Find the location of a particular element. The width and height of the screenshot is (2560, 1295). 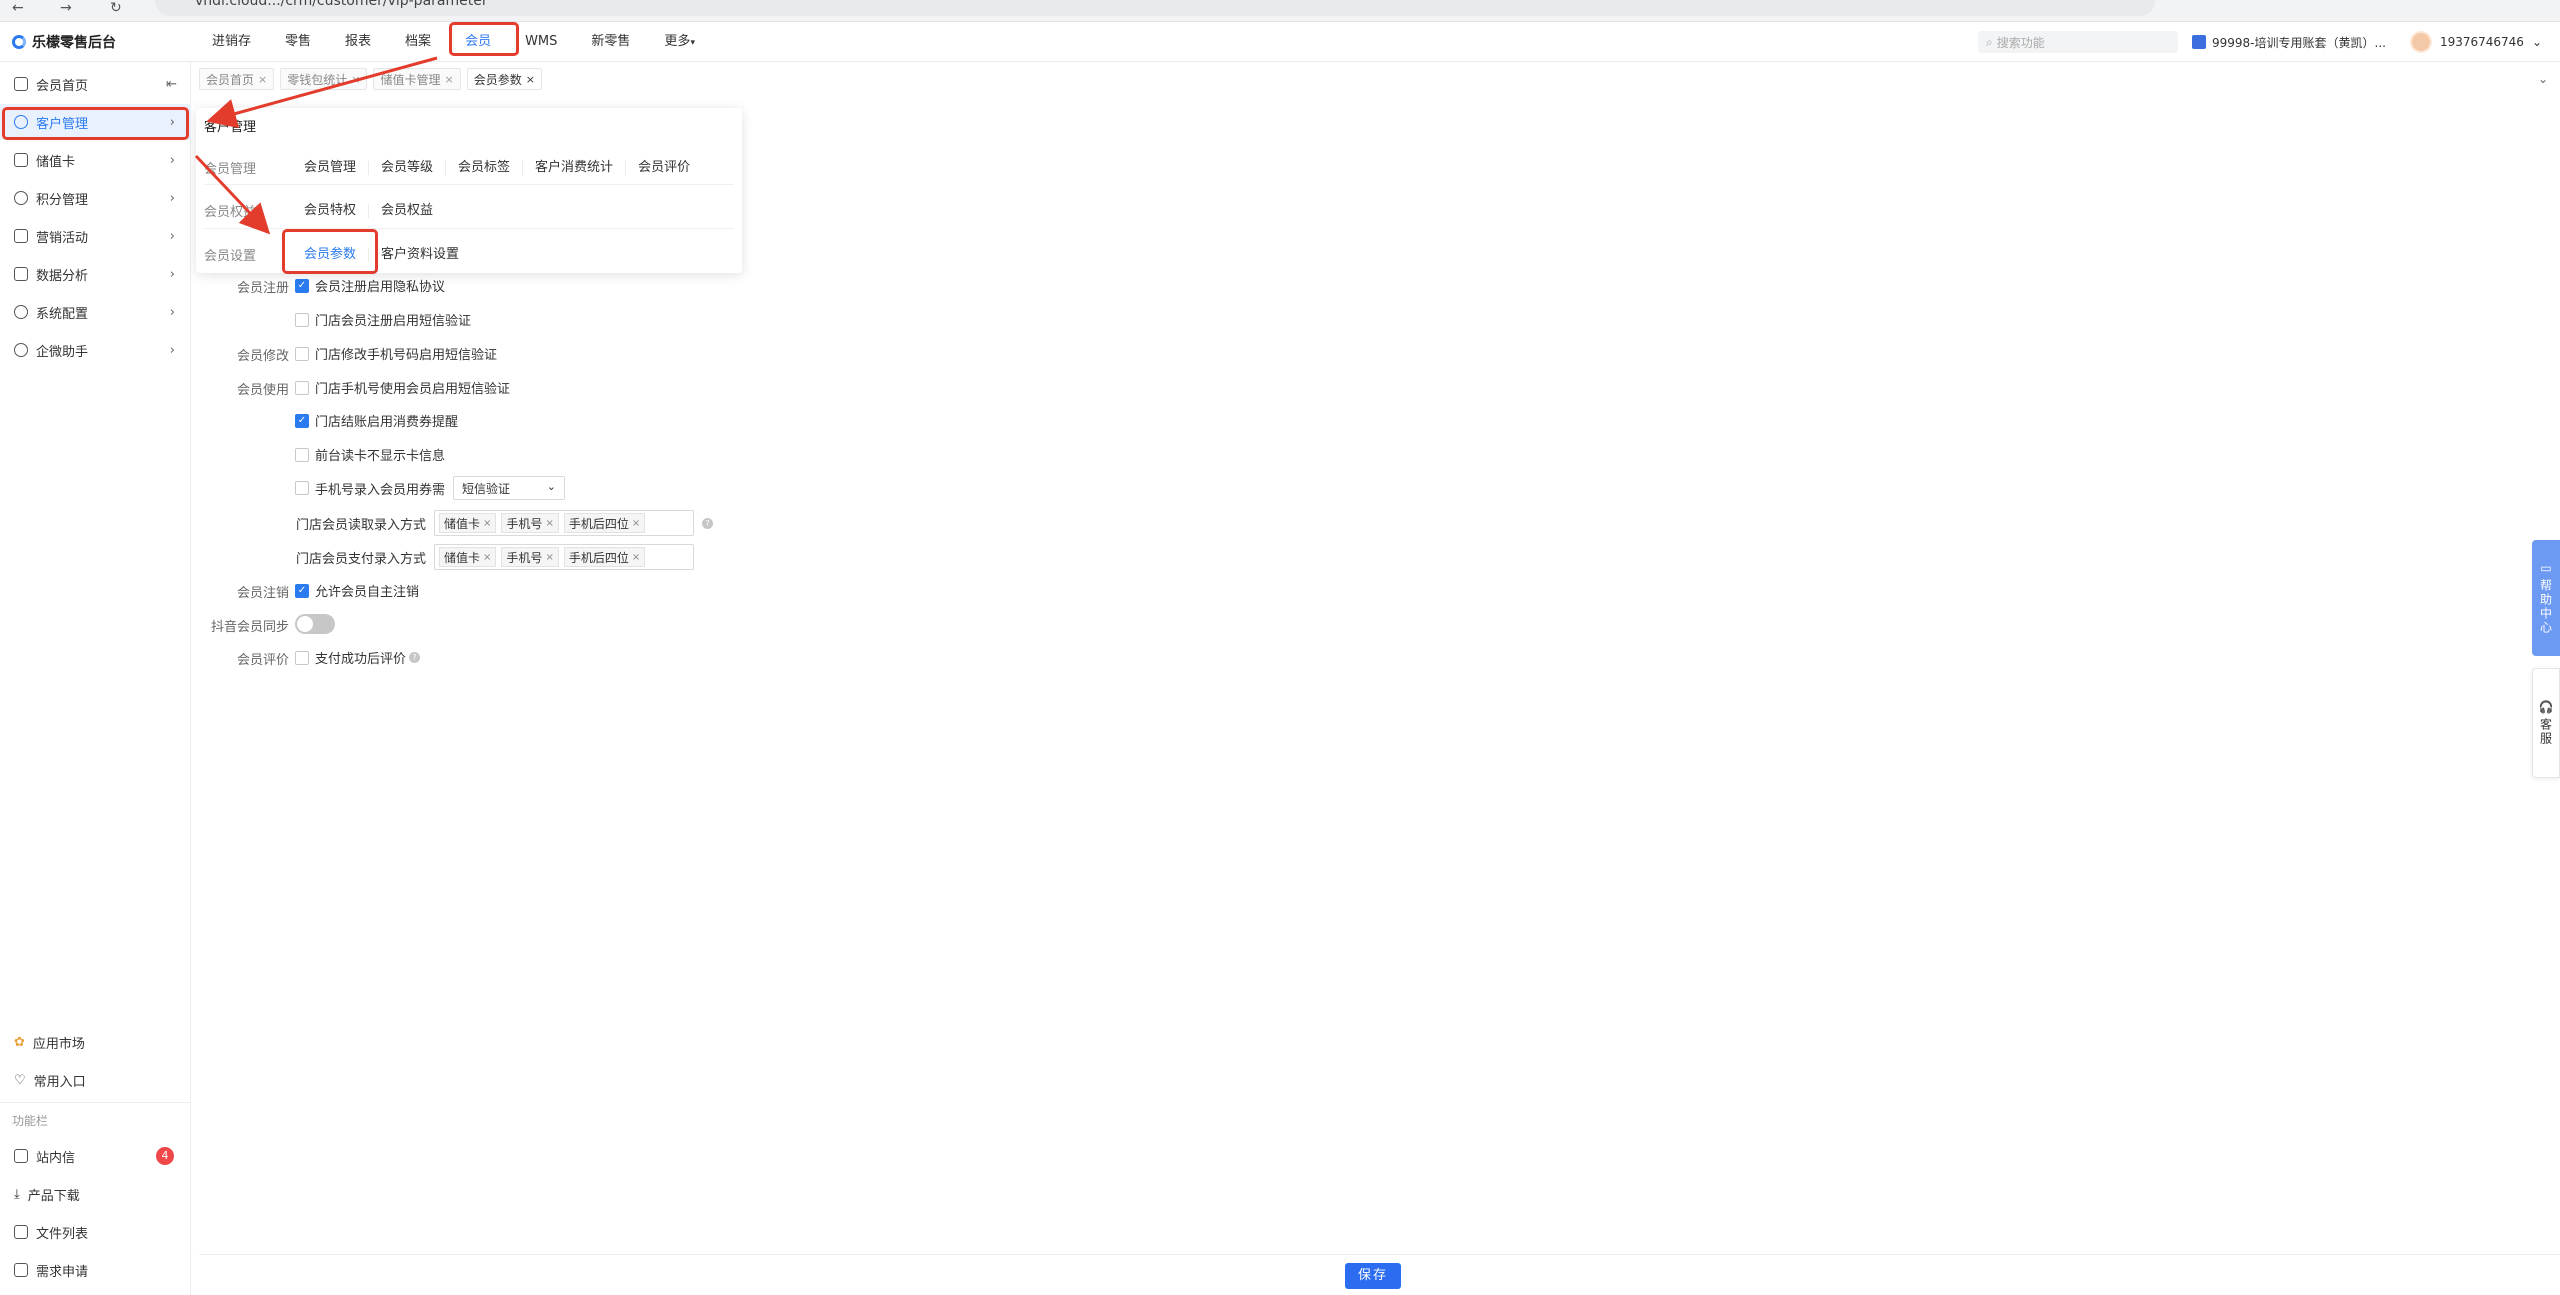

menu-link-member-review: 会员评价 is located at coordinates (664, 167).